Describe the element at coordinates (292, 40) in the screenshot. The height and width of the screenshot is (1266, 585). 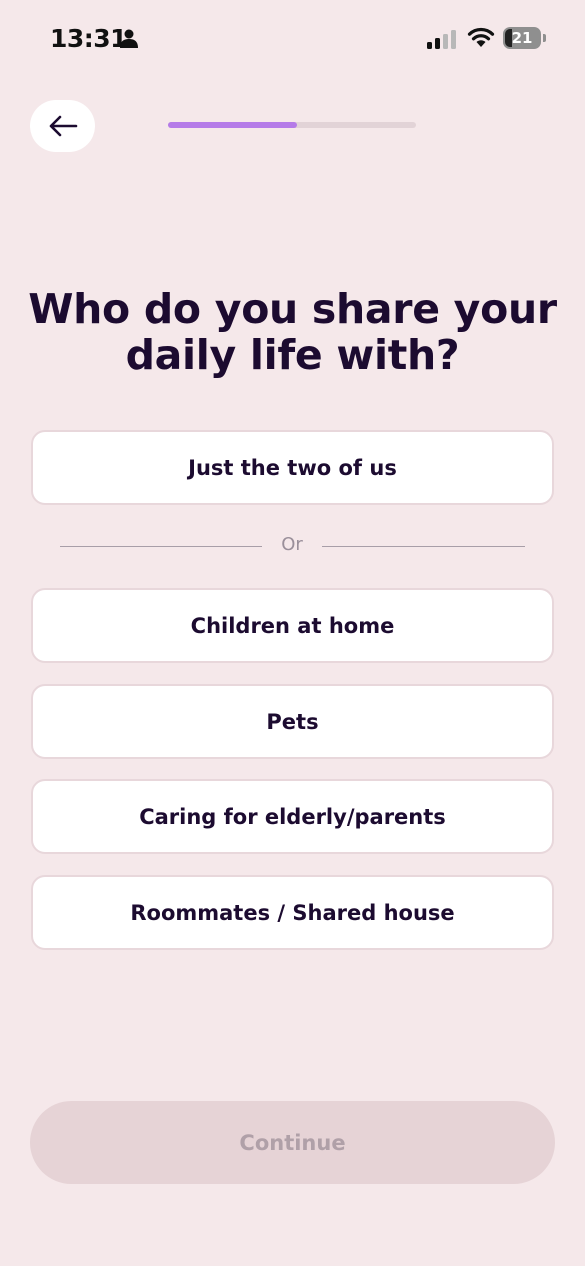
I see `status-bar: 13:31 21` at that location.